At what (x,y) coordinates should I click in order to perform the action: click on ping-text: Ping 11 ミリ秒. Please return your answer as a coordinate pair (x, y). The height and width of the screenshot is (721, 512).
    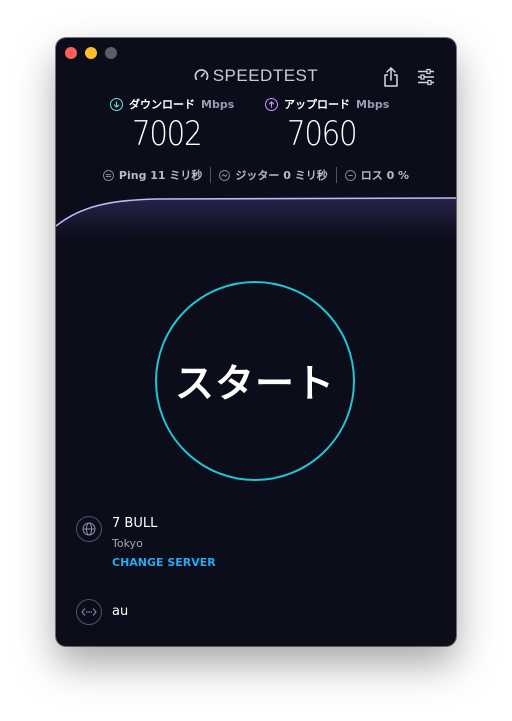
    Looking at the image, I should click on (160, 175).